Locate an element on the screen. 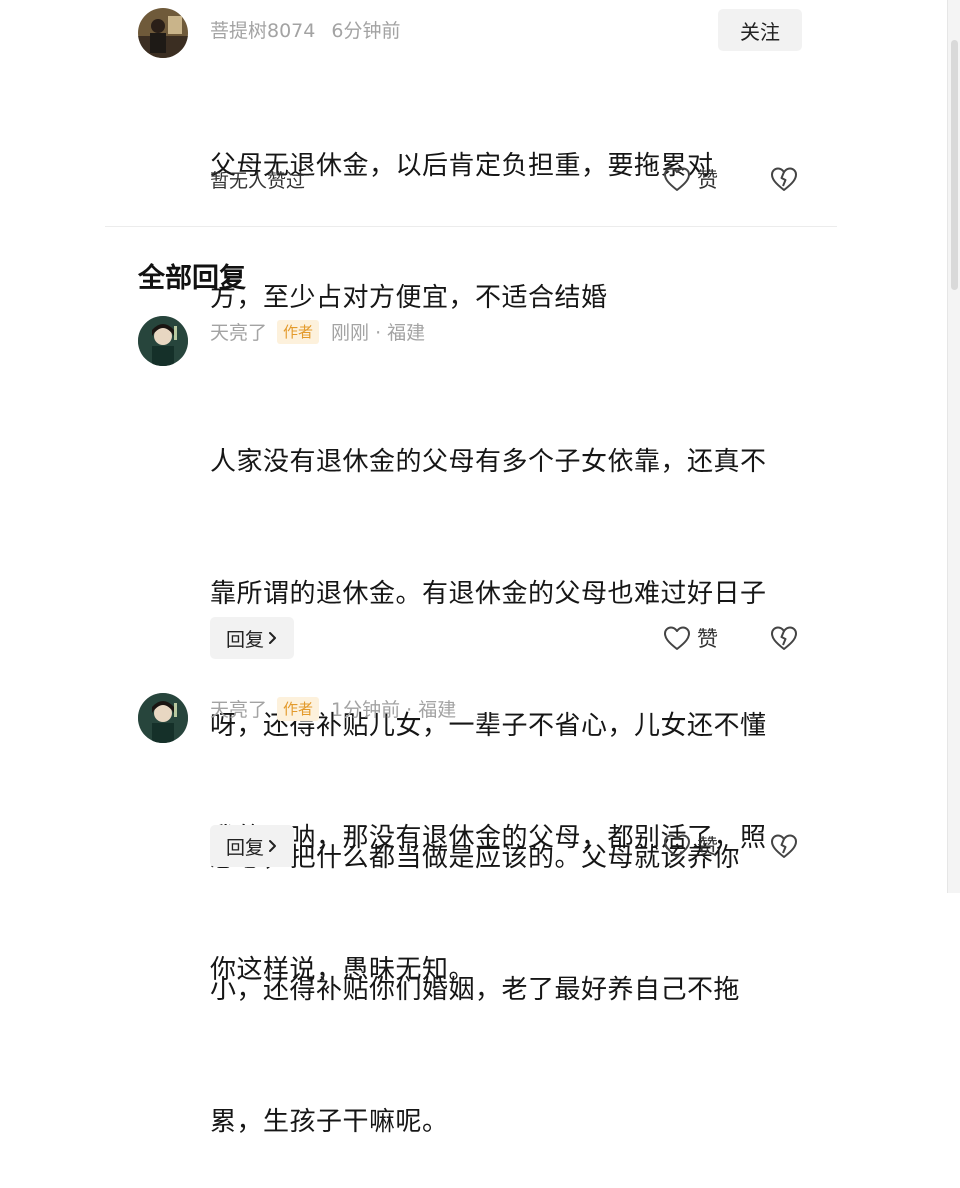 The width and height of the screenshot is (960, 1188). section-divider is located at coordinates (471, 226).